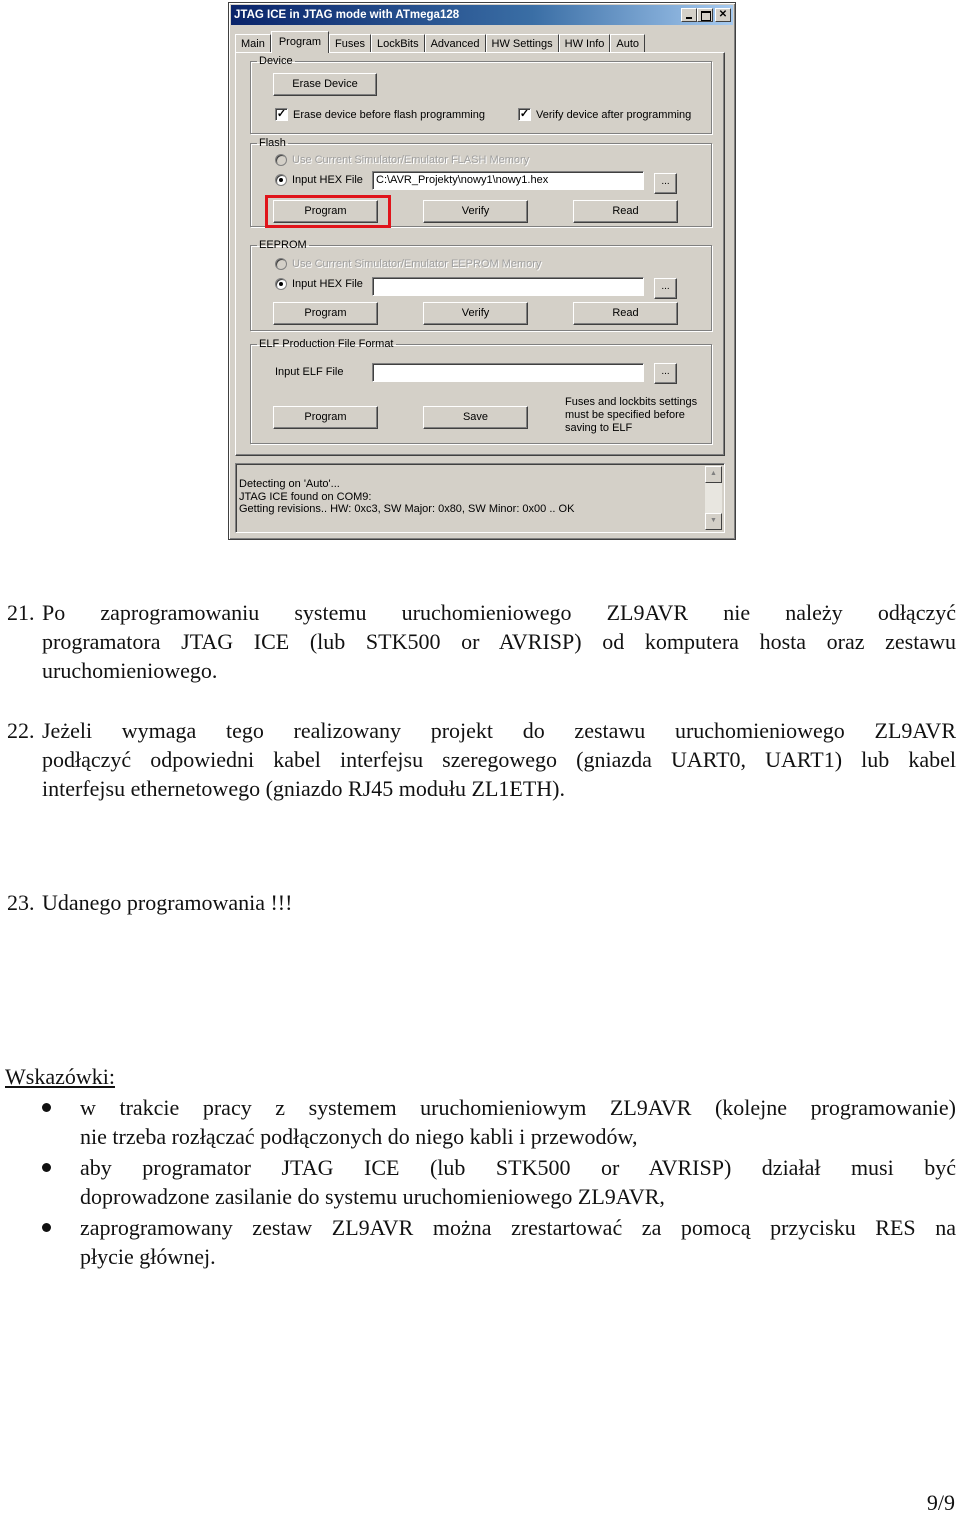  What do you see at coordinates (508, 180) in the screenshot?
I see `flash-hex-path-input: C:\AVR_Projekty\nowy1\nowy1.hex` at bounding box center [508, 180].